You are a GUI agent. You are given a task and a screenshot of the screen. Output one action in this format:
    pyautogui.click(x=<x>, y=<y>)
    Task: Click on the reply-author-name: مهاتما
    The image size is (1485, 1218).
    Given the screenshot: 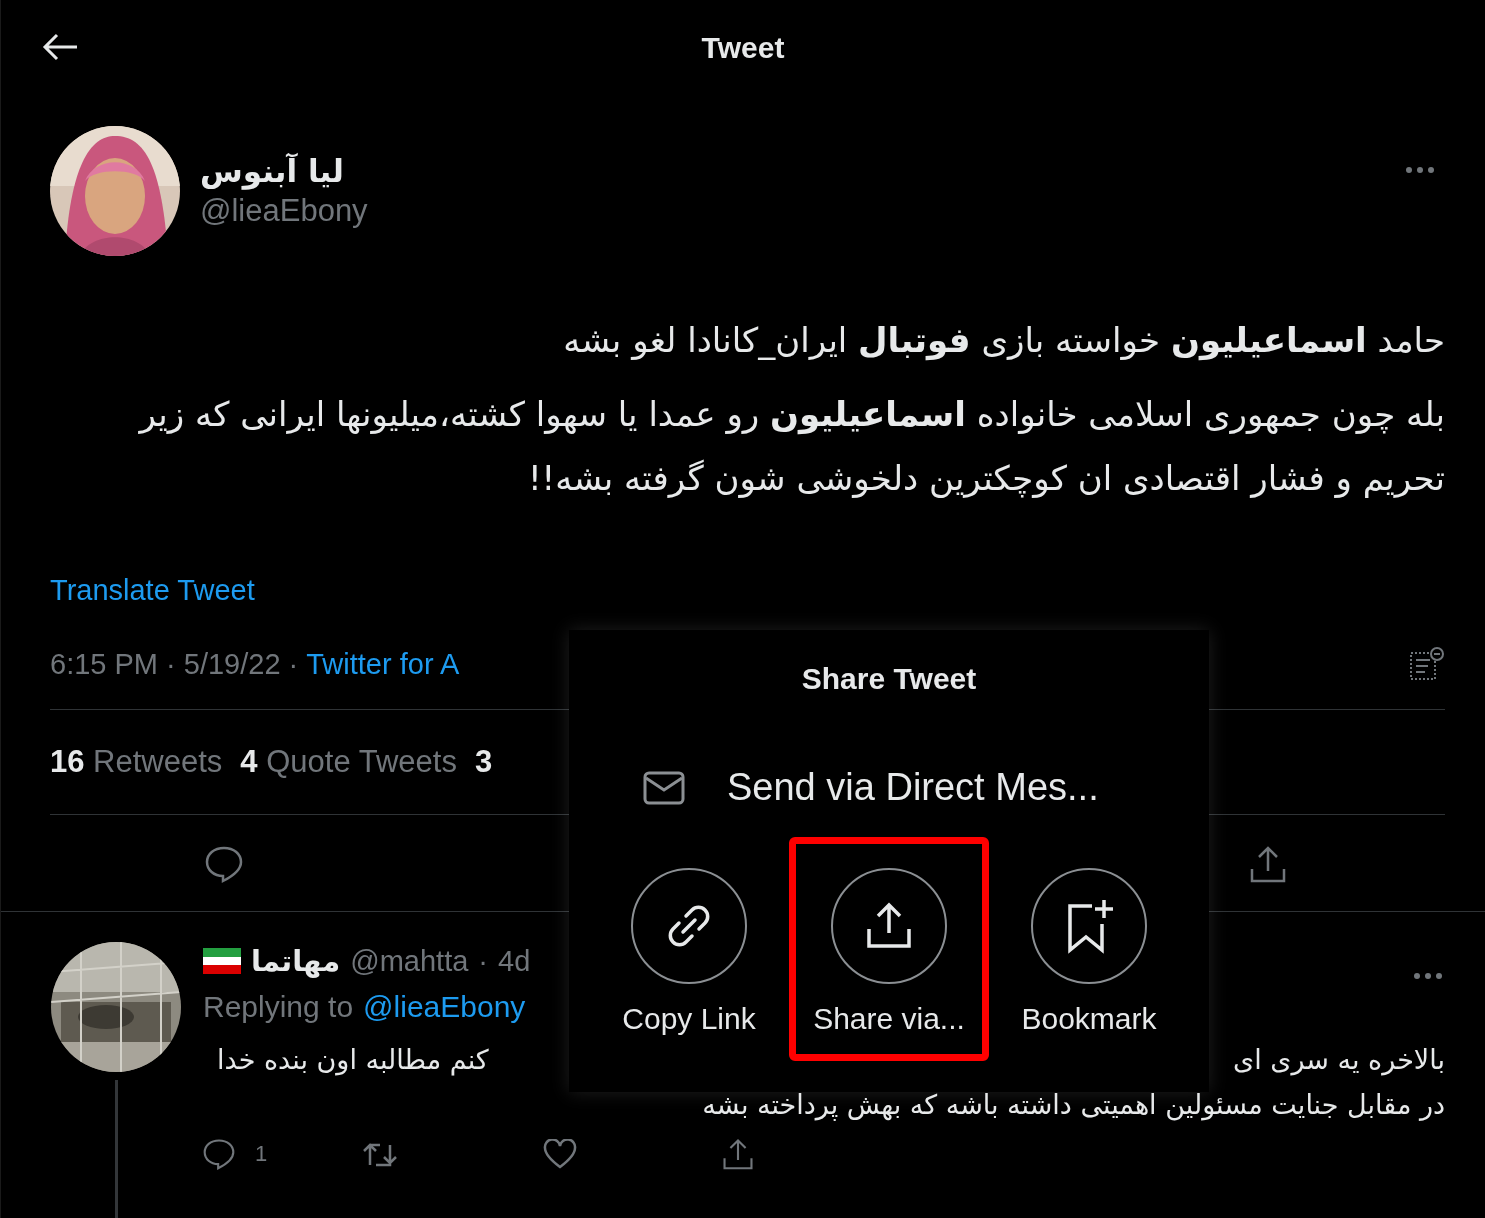 What is the action you would take?
    pyautogui.click(x=296, y=961)
    